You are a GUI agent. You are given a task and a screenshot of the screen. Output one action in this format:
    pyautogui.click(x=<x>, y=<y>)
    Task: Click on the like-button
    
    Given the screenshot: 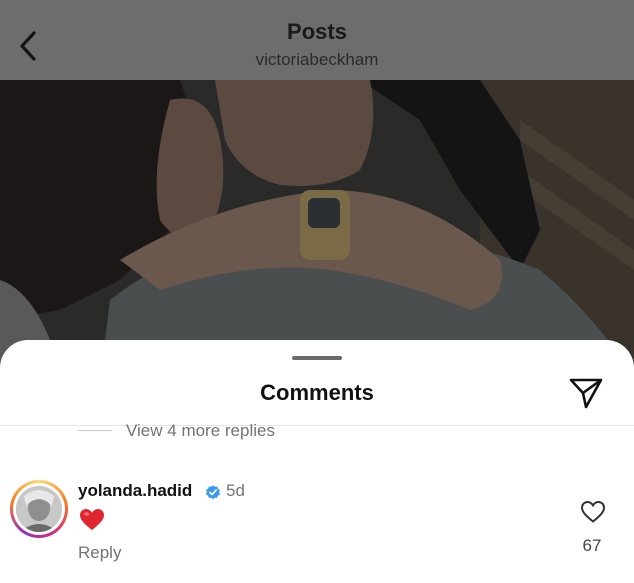 What is the action you would take?
    pyautogui.click(x=593, y=512)
    